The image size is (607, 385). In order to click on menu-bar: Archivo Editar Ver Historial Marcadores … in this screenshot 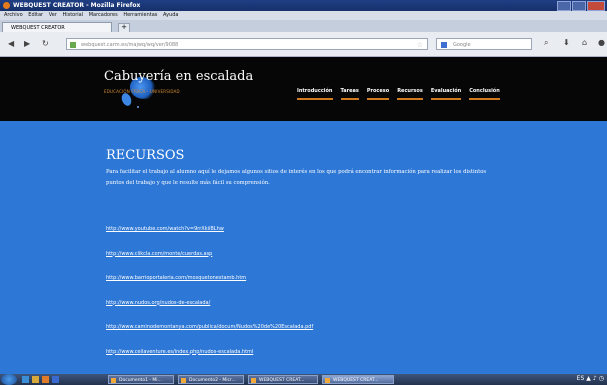, I will do `click(303, 15)`.